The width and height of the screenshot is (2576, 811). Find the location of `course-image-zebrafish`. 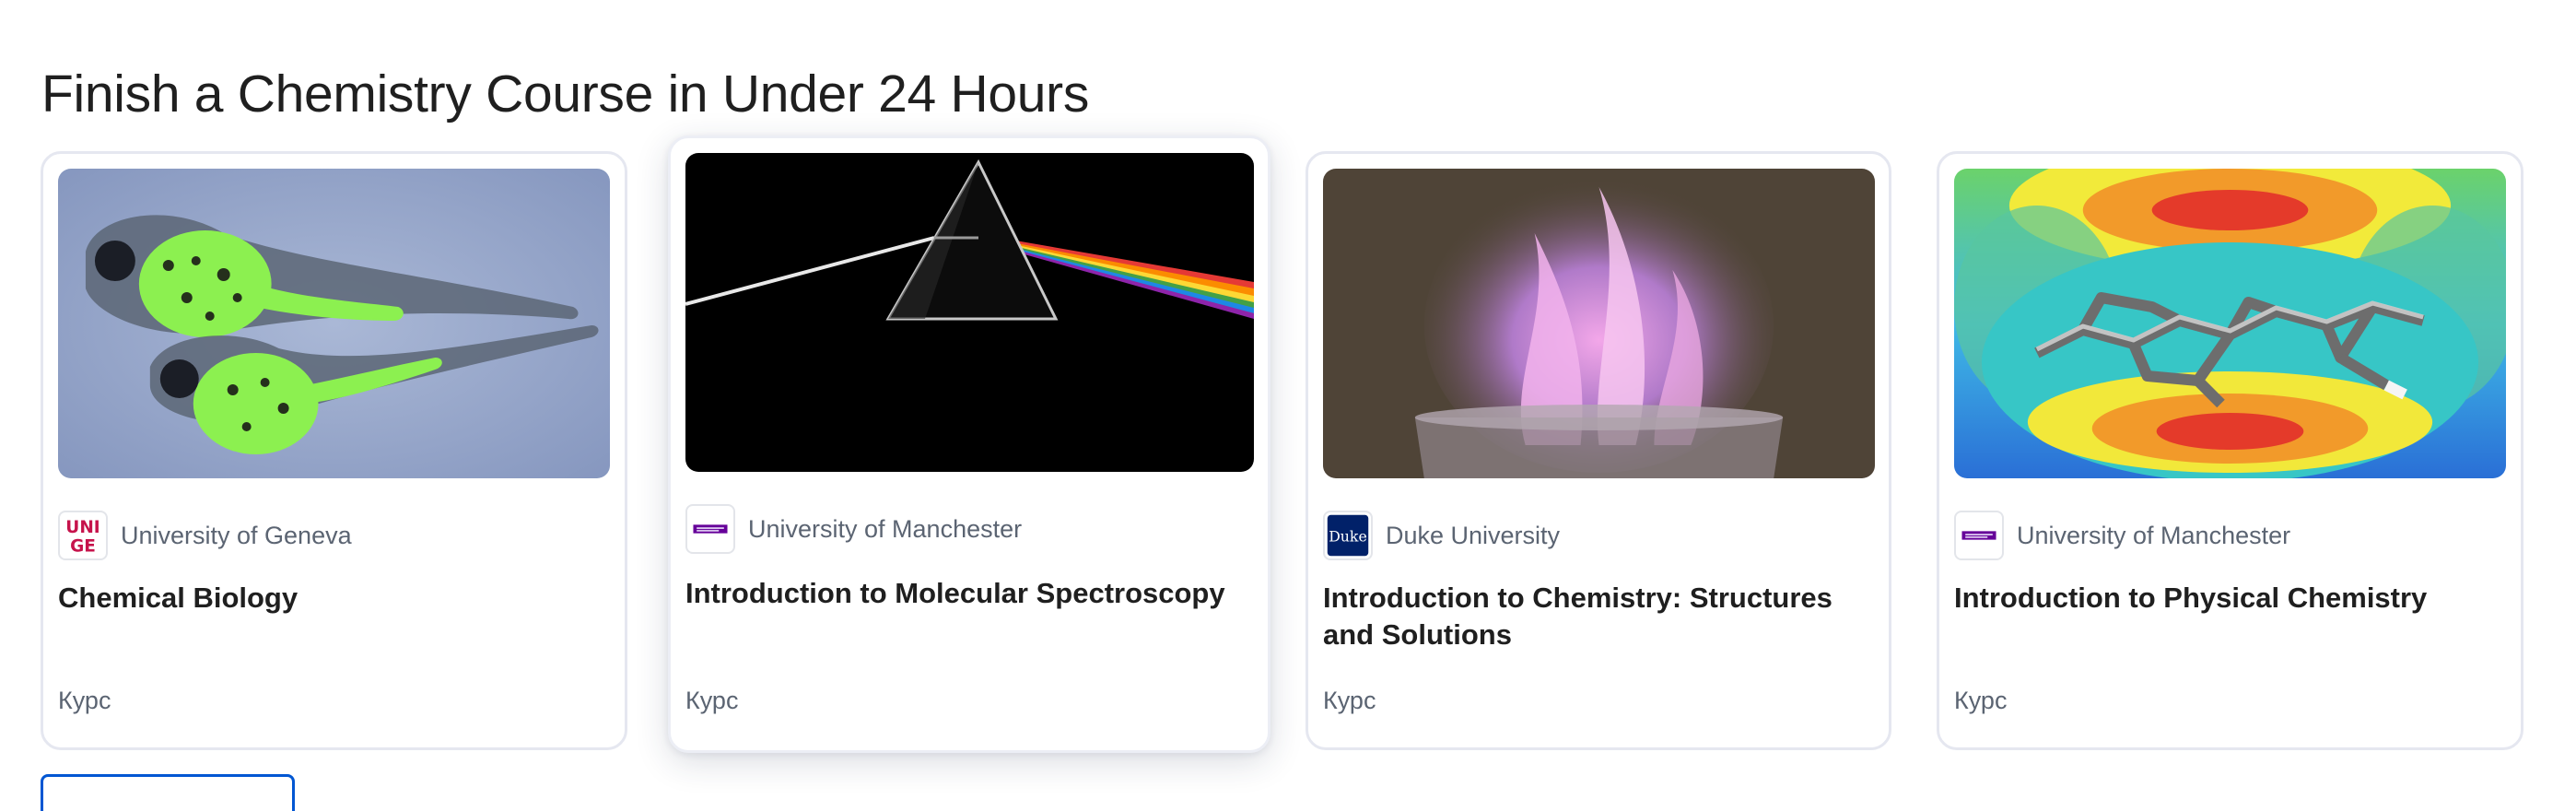

course-image-zebrafish is located at coordinates (334, 324).